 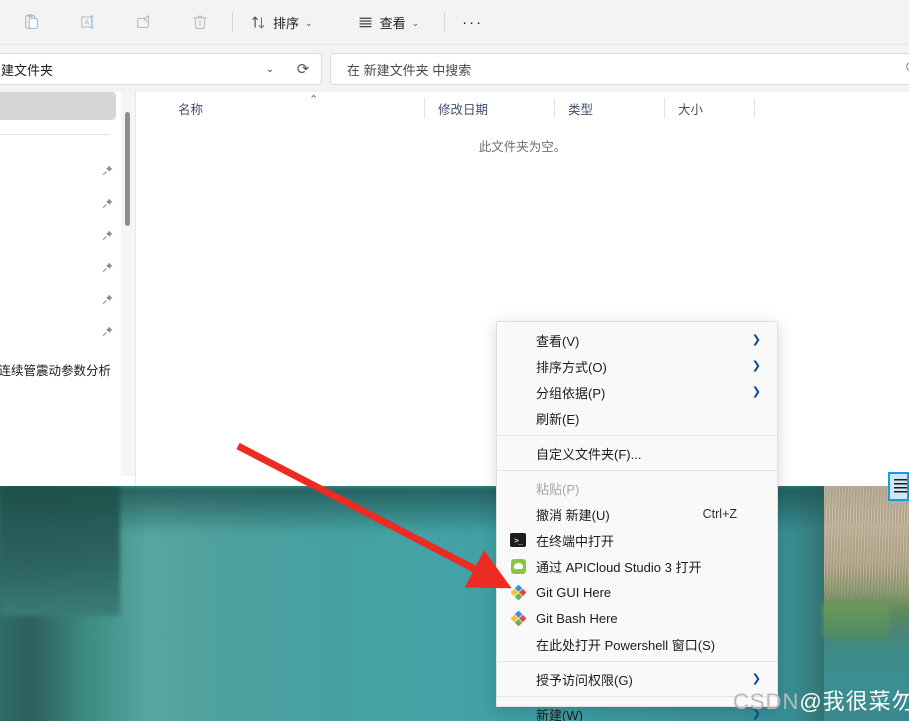 I want to click on csdn-watermark: CSDN@我很菜勿喷, so click(x=821, y=700).